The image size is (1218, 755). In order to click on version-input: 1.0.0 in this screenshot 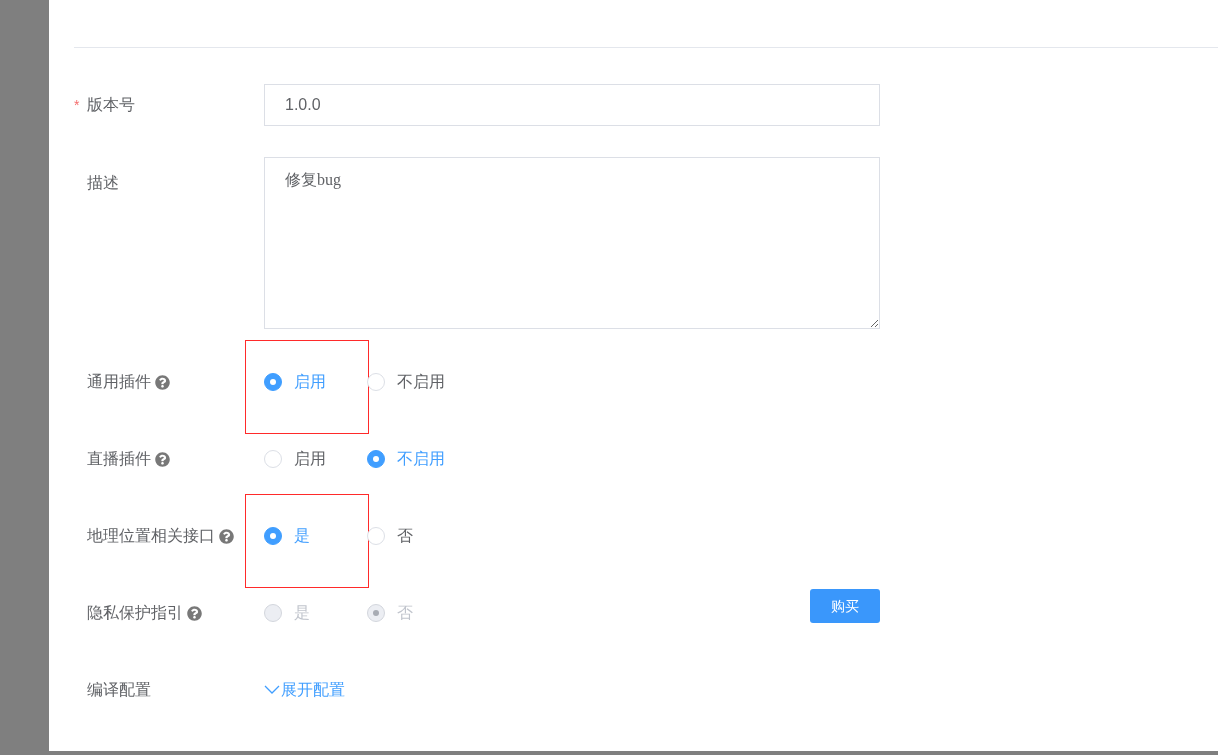, I will do `click(572, 105)`.